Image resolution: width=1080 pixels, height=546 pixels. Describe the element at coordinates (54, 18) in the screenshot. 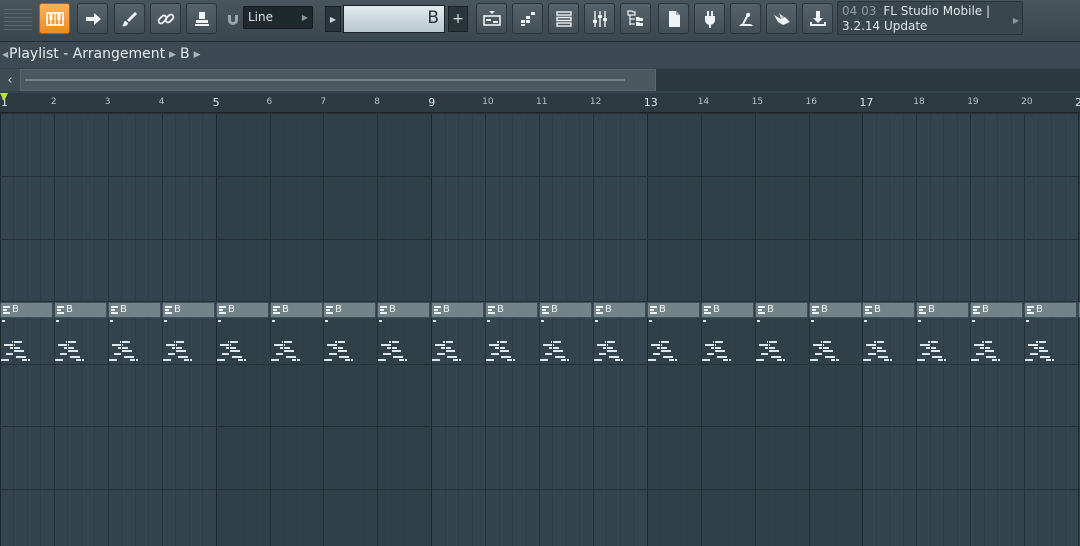

I see `piano-roll-button` at that location.